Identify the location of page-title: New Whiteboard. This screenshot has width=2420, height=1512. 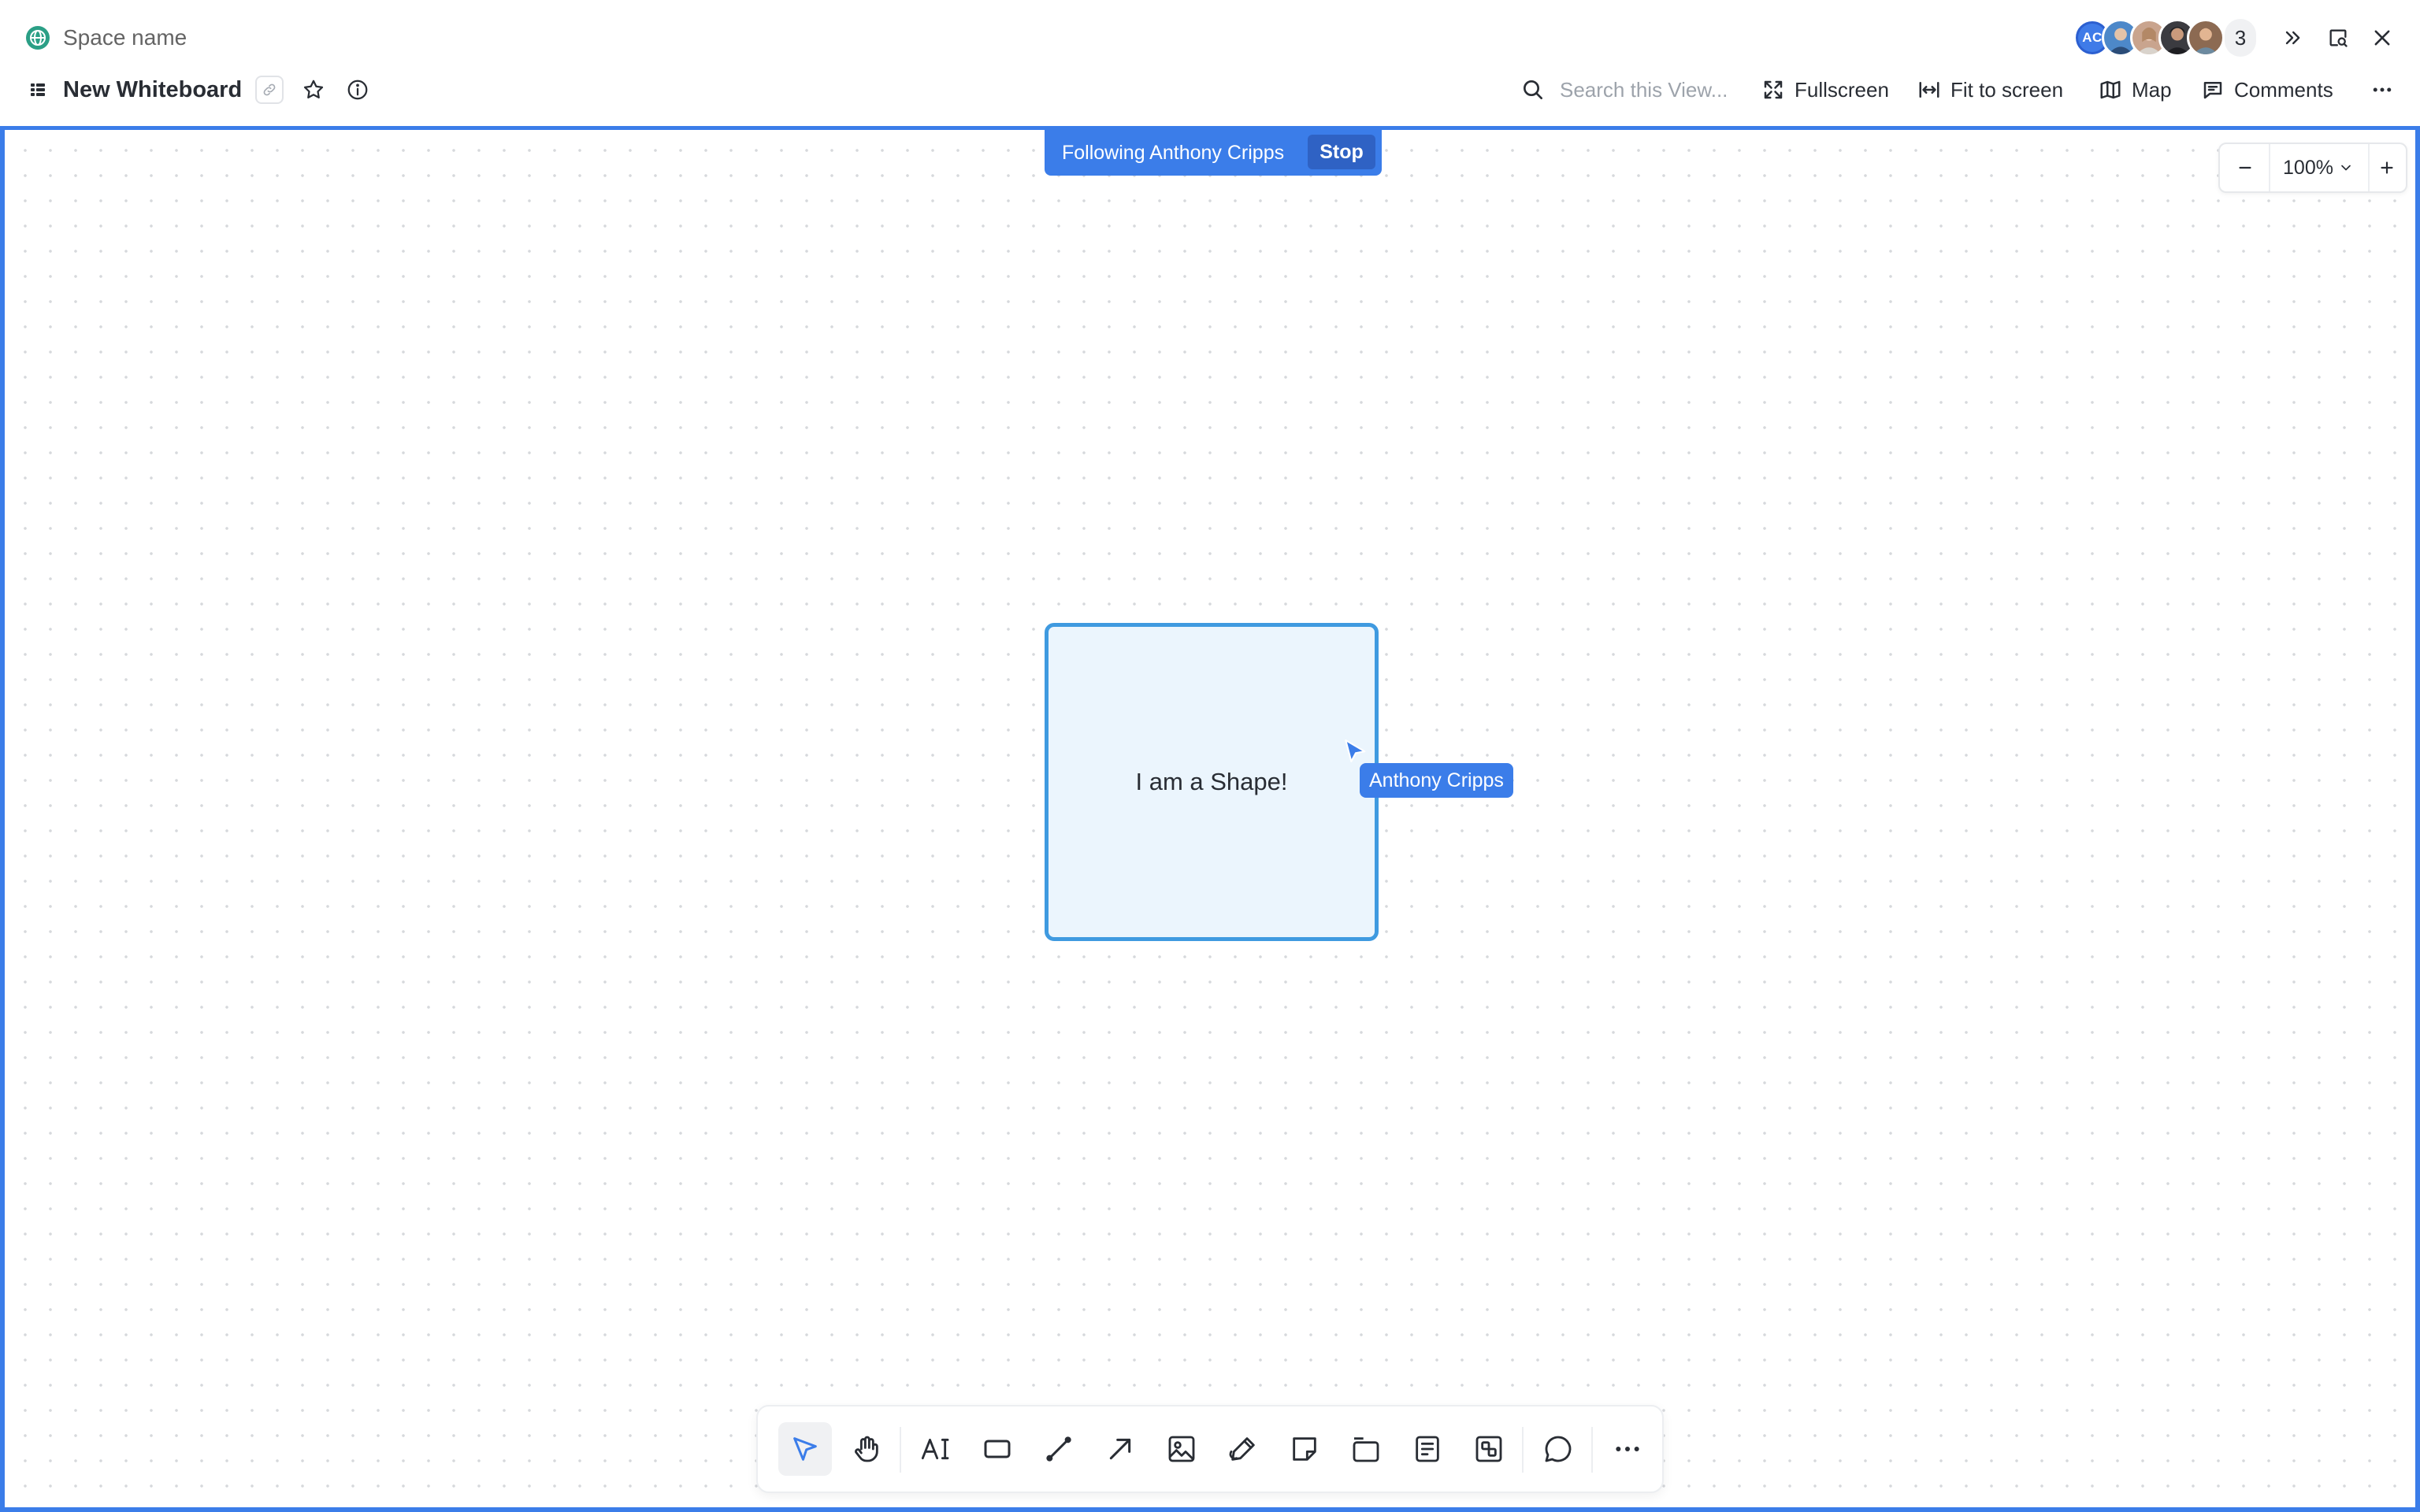
(152, 89).